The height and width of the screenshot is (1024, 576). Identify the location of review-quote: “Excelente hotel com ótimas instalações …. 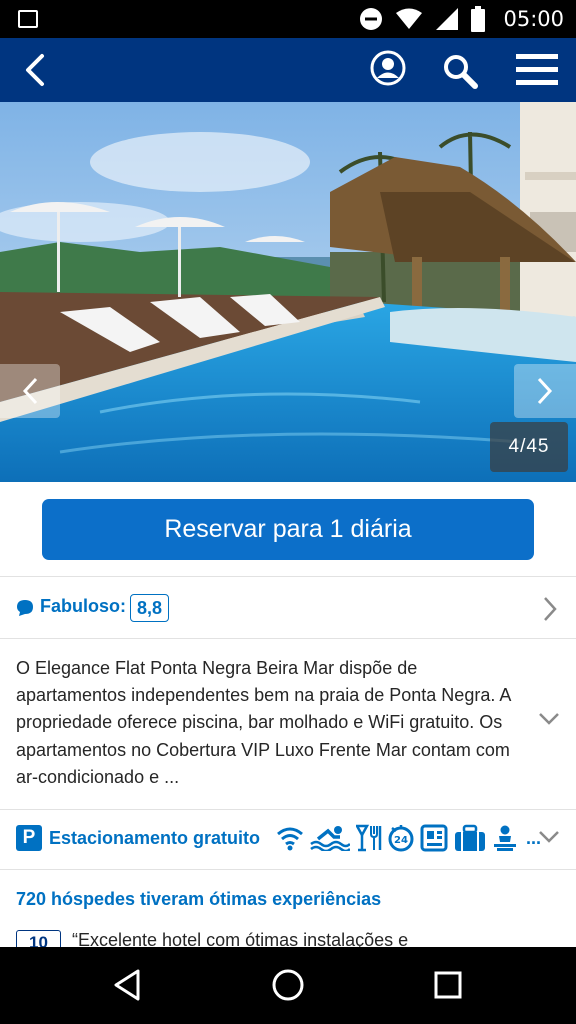
(240, 938).